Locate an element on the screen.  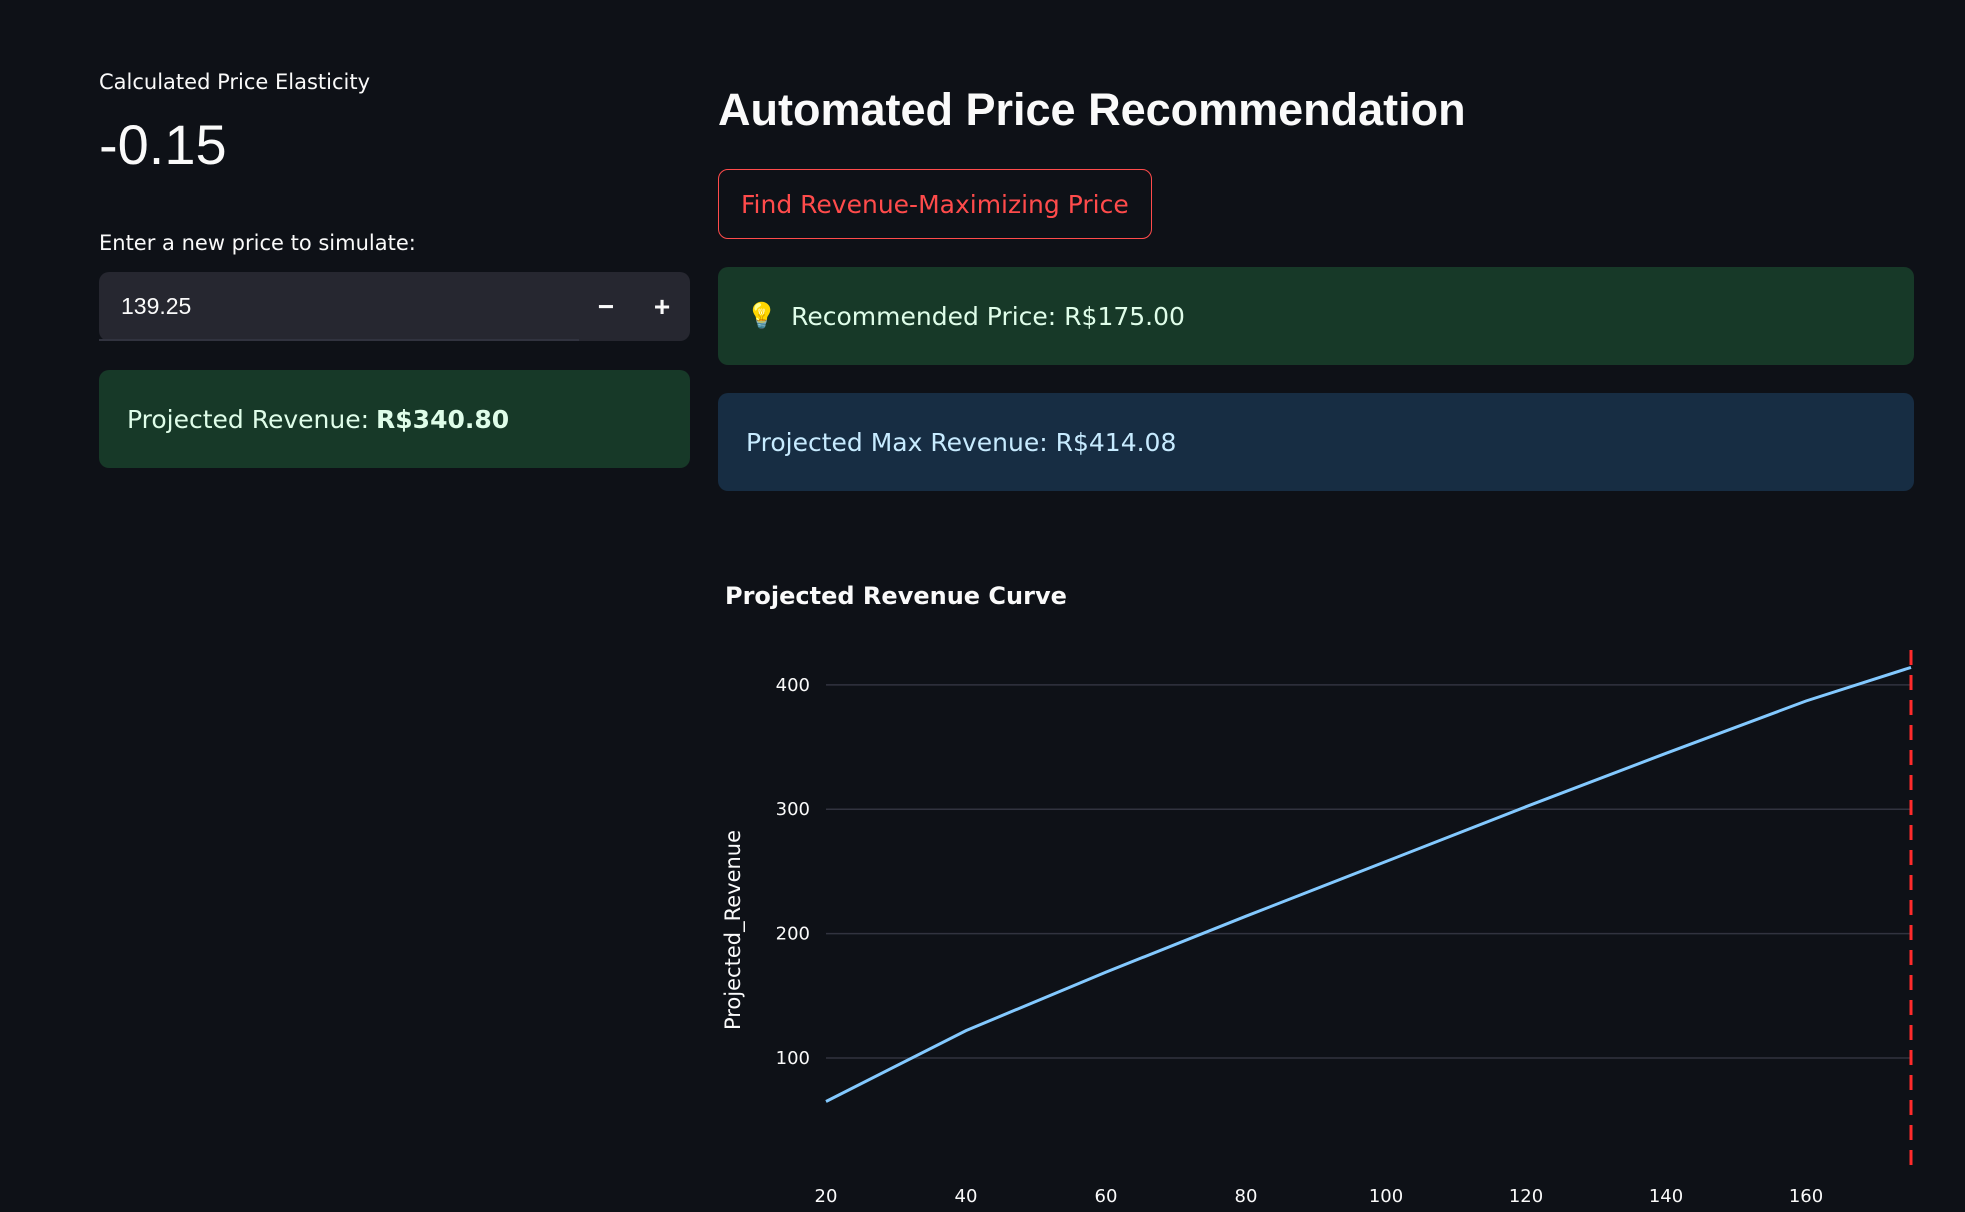
x-tick-label: 20 is located at coordinates (826, 1196).